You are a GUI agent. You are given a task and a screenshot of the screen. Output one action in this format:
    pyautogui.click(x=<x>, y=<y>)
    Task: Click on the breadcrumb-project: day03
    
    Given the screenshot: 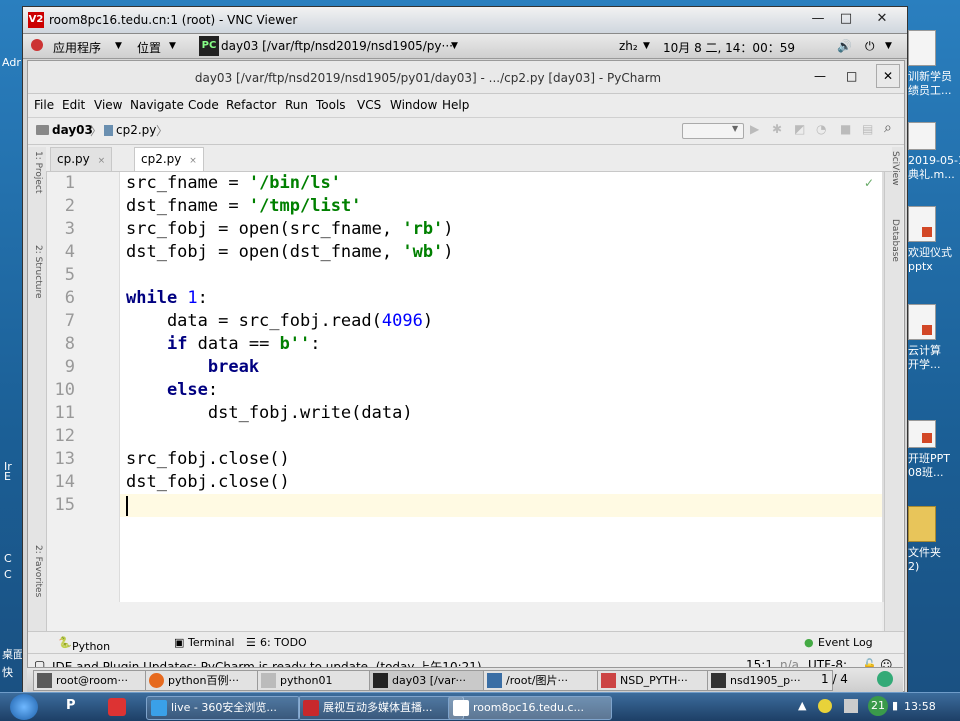 What is the action you would take?
    pyautogui.click(x=72, y=130)
    